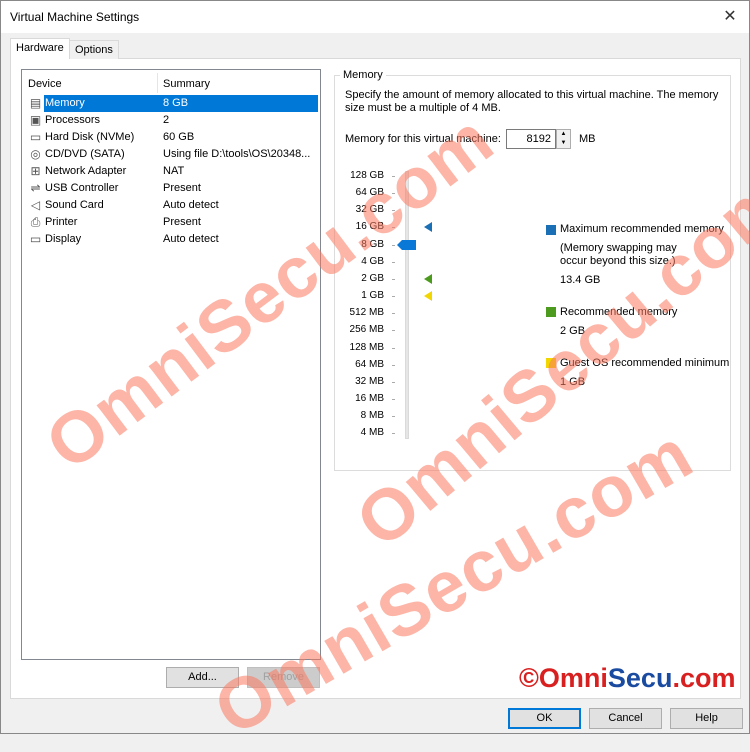 Image resolution: width=750 pixels, height=752 pixels. What do you see at coordinates (90, 137) in the screenshot?
I see `device-name: Hard Disk (NVMe)` at bounding box center [90, 137].